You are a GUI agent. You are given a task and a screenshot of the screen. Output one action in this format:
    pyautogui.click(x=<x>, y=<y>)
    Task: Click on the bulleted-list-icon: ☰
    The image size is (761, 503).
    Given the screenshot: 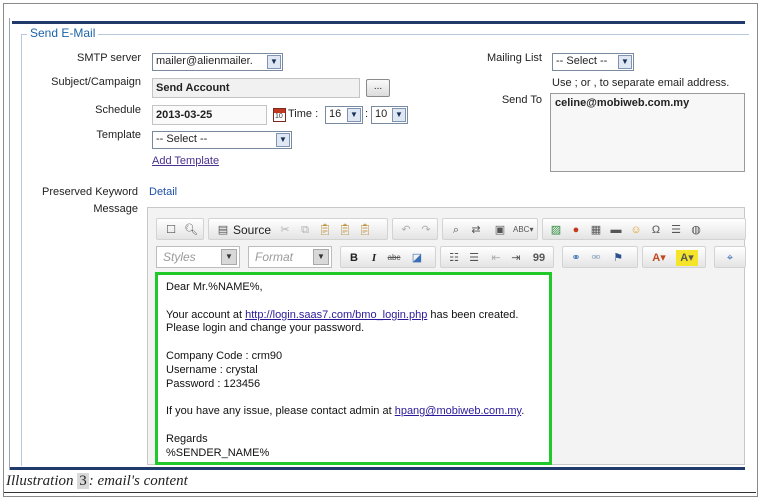 What is the action you would take?
    pyautogui.click(x=474, y=258)
    